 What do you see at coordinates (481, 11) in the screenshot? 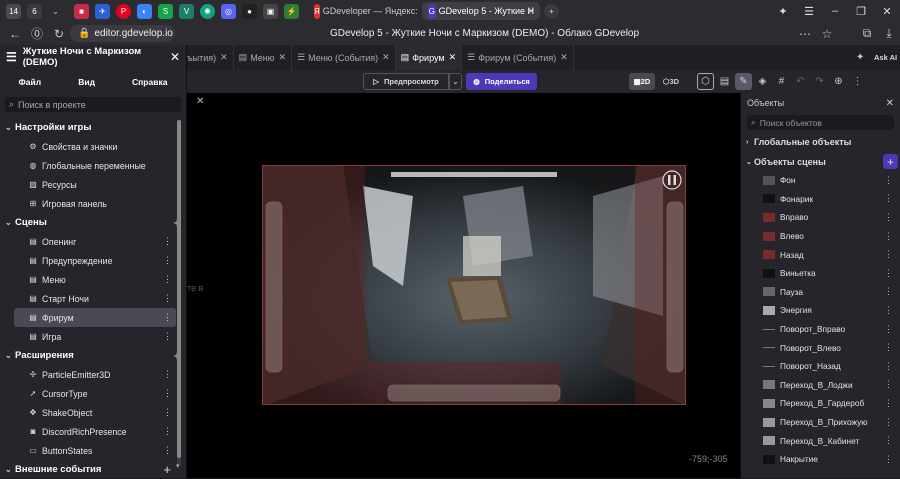
I see `browser-tab-active: G GDevelop 5 - Жуткие Н ✕` at bounding box center [481, 11].